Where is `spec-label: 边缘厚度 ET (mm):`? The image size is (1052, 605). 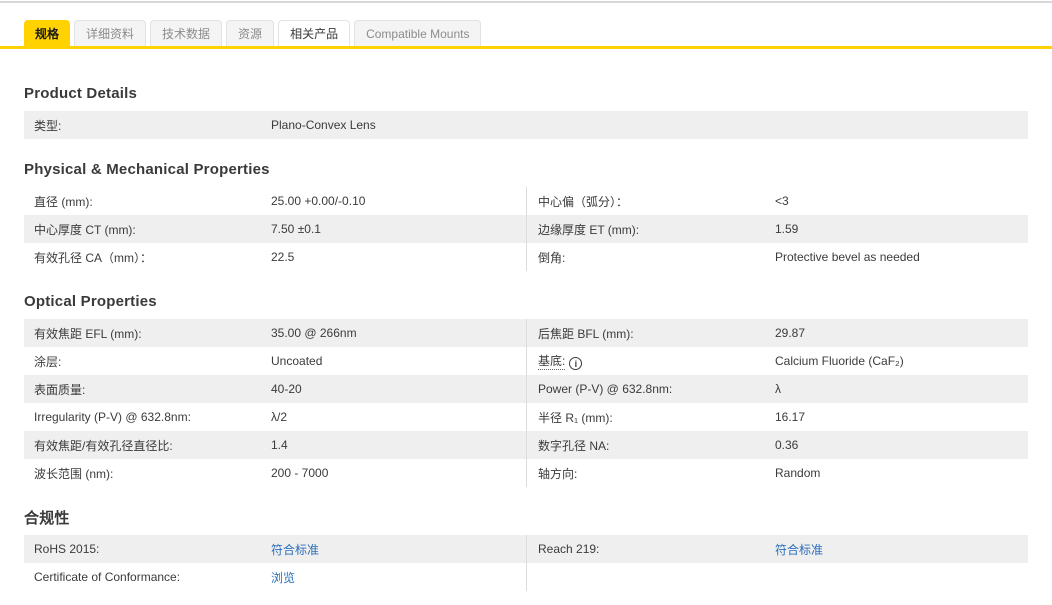 spec-label: 边缘厚度 ET (mm): is located at coordinates (589, 229).